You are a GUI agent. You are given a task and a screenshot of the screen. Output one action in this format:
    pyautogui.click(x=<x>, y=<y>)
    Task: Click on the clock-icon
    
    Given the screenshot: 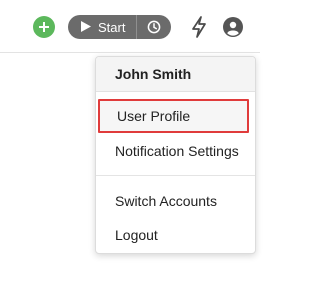 What is the action you would take?
    pyautogui.click(x=154, y=27)
    